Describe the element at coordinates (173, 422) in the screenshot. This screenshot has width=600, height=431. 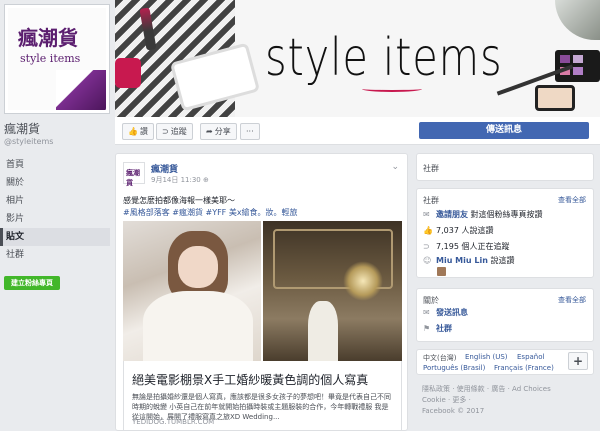
I see `link-preview-domain: YEDIDOG.TUMBLR.COM` at that location.